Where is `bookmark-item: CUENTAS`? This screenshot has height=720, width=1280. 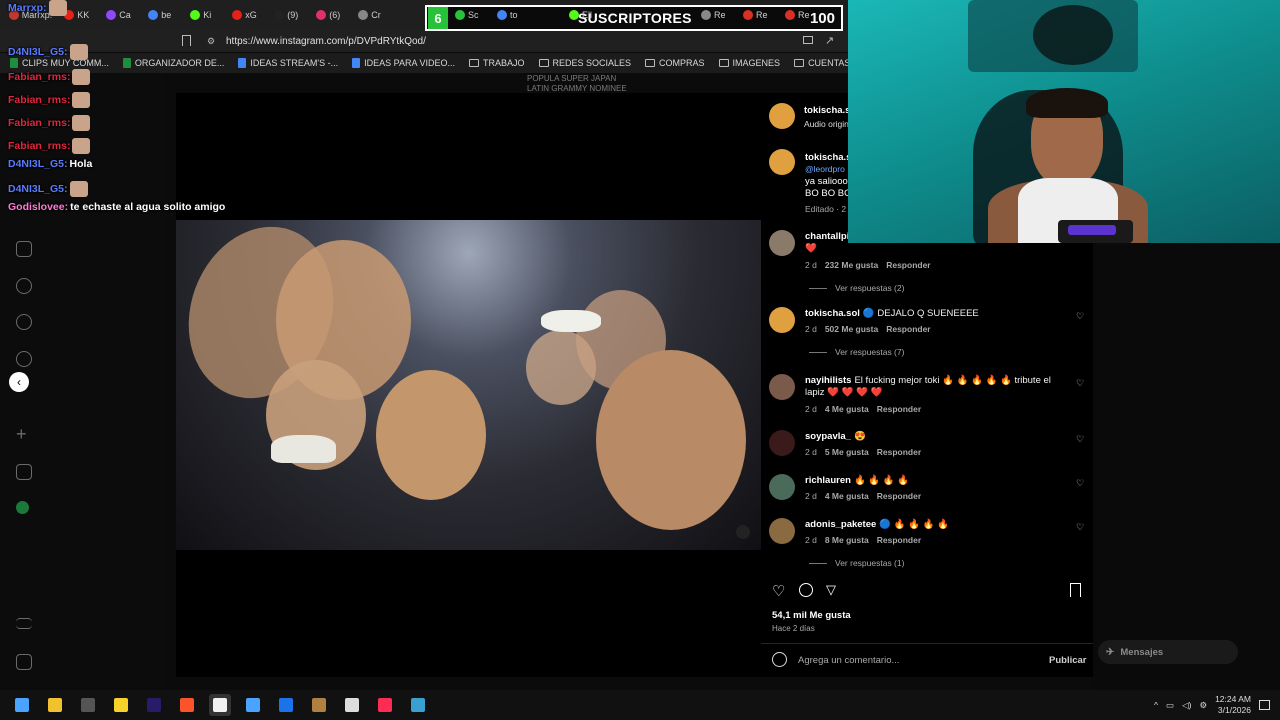 bookmark-item: CUENTAS is located at coordinates (821, 63).